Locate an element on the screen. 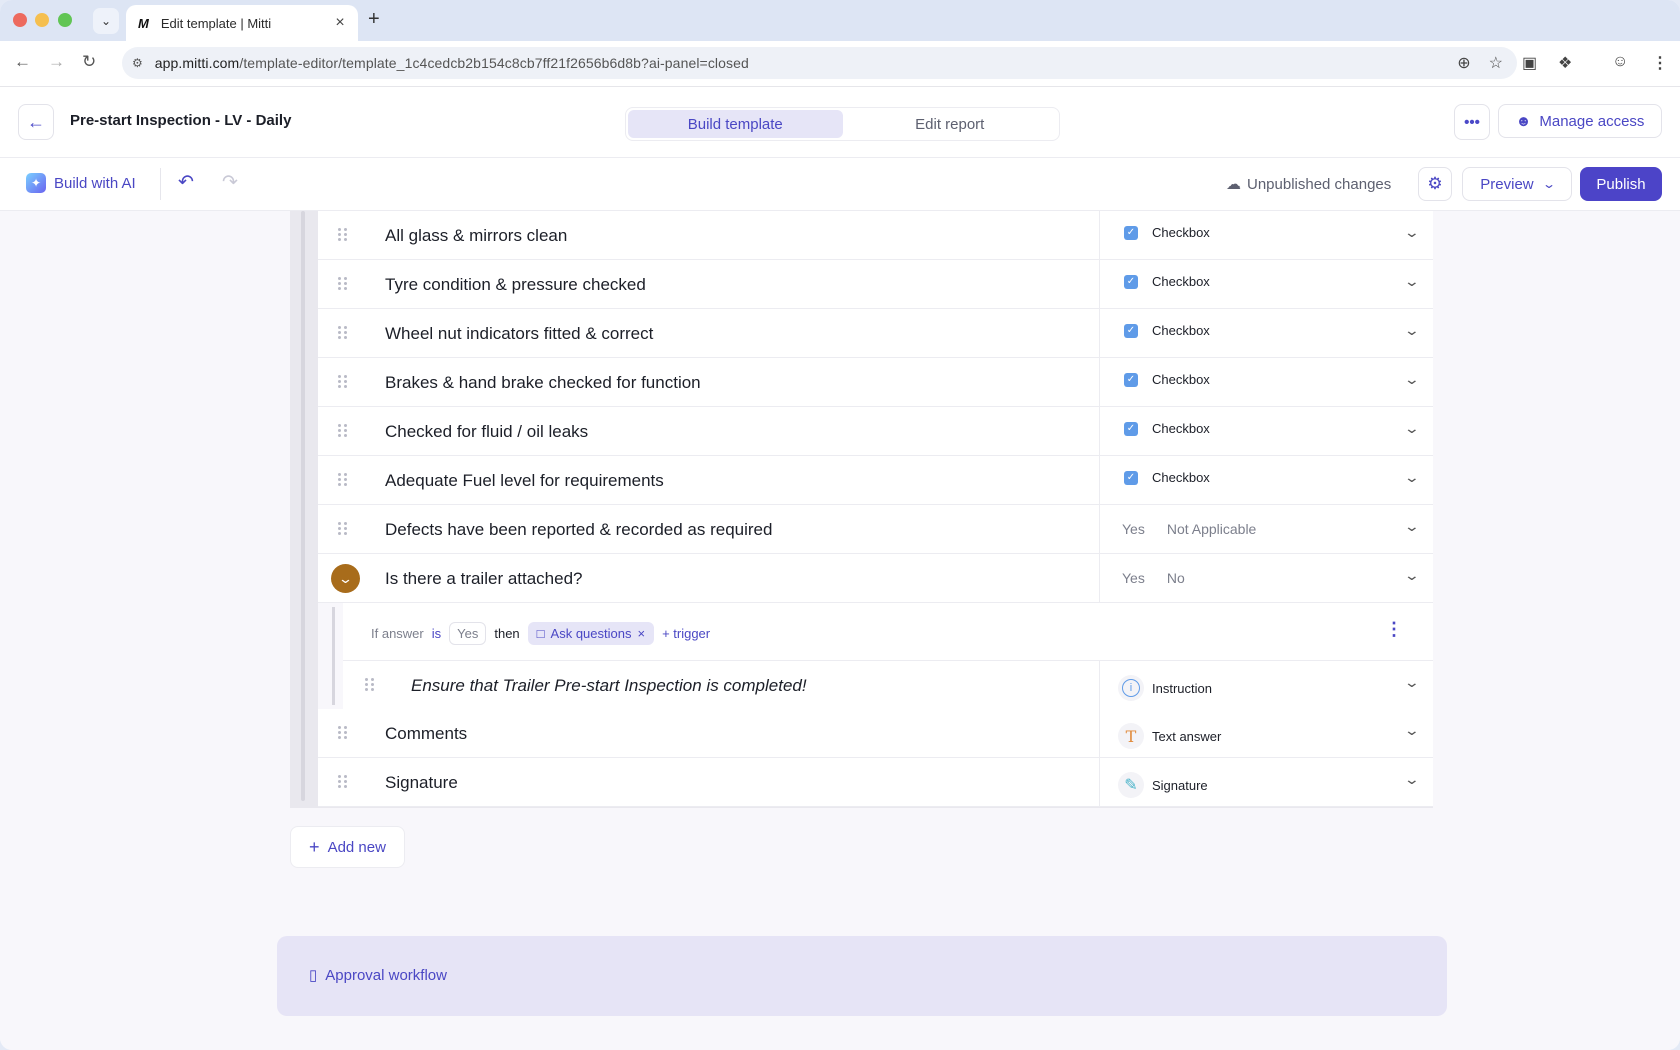  screenshot-icon: ▣ is located at coordinates (1529, 63).